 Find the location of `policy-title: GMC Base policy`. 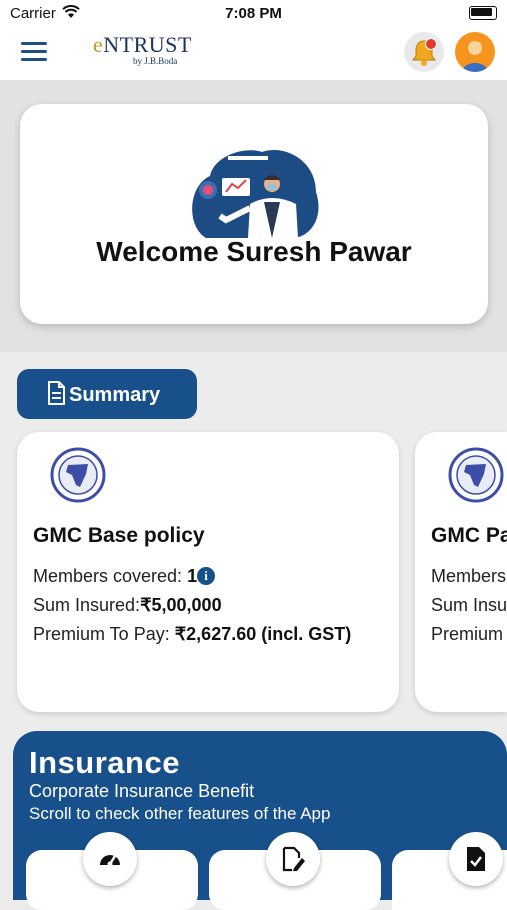

policy-title: GMC Base policy is located at coordinates (119, 535).